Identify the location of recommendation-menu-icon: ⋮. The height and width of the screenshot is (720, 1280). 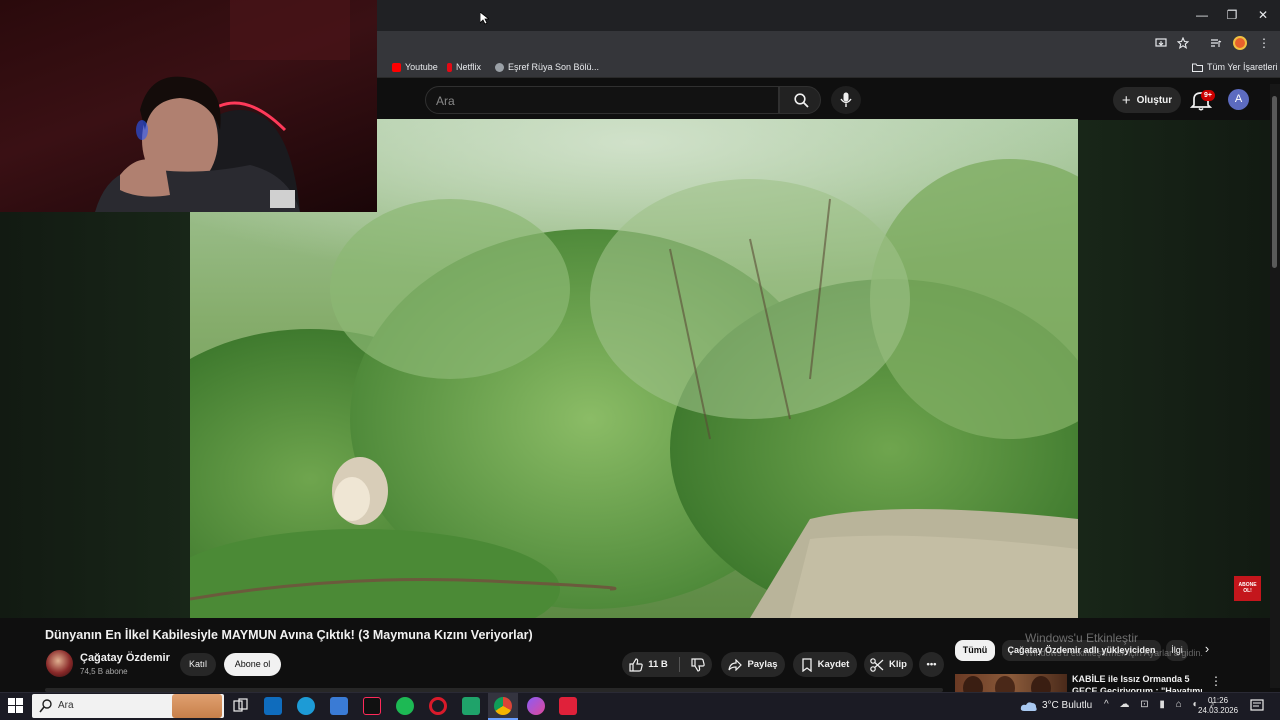
(1216, 681).